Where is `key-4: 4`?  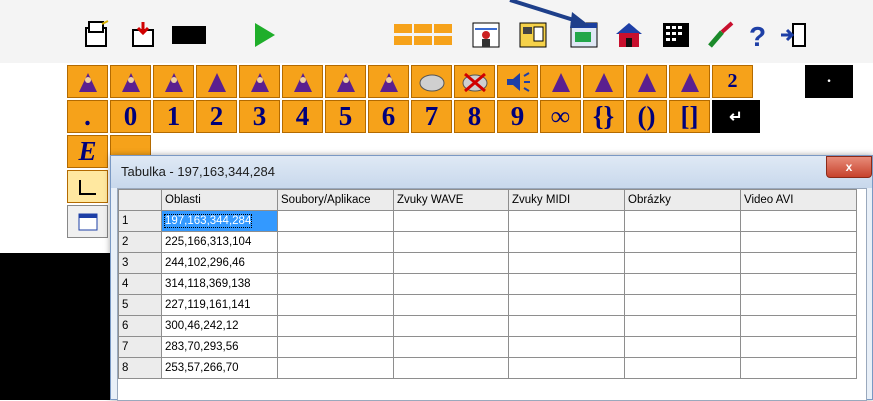
key-4: 4 is located at coordinates (302, 116).